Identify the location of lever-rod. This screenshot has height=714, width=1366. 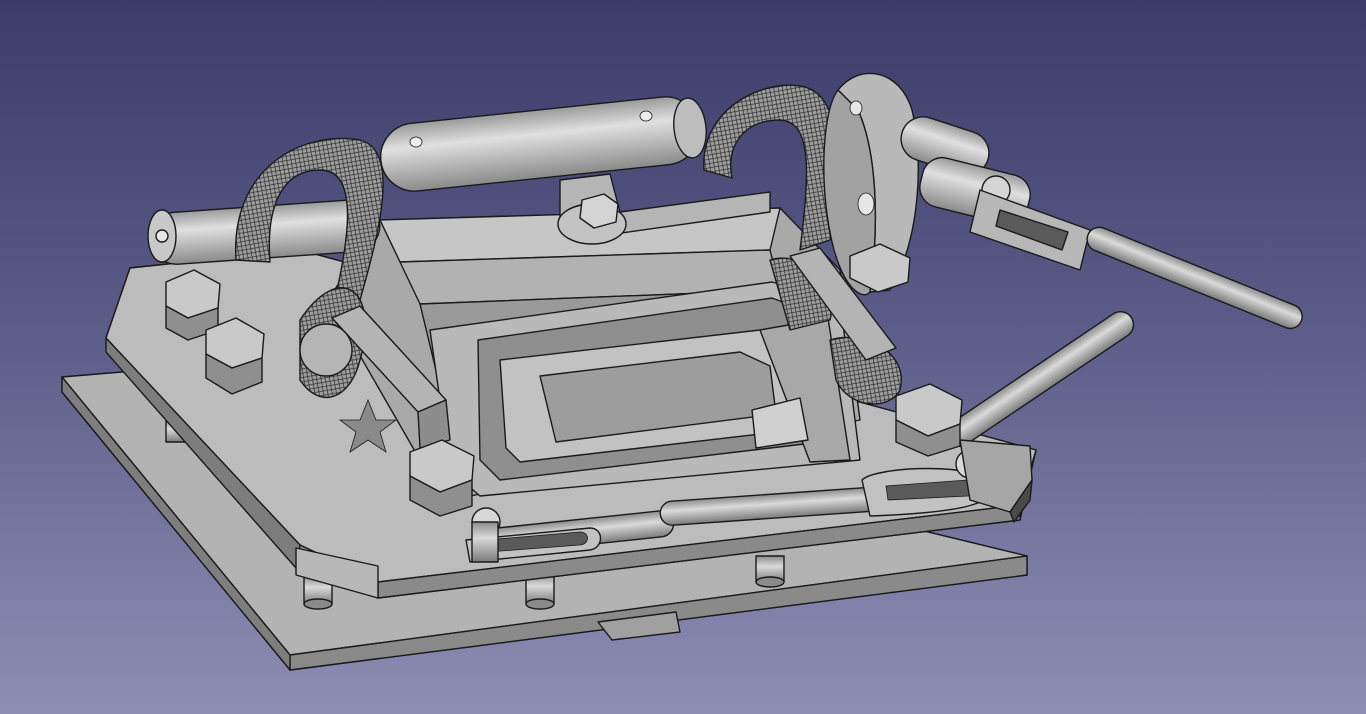
(1040, 379).